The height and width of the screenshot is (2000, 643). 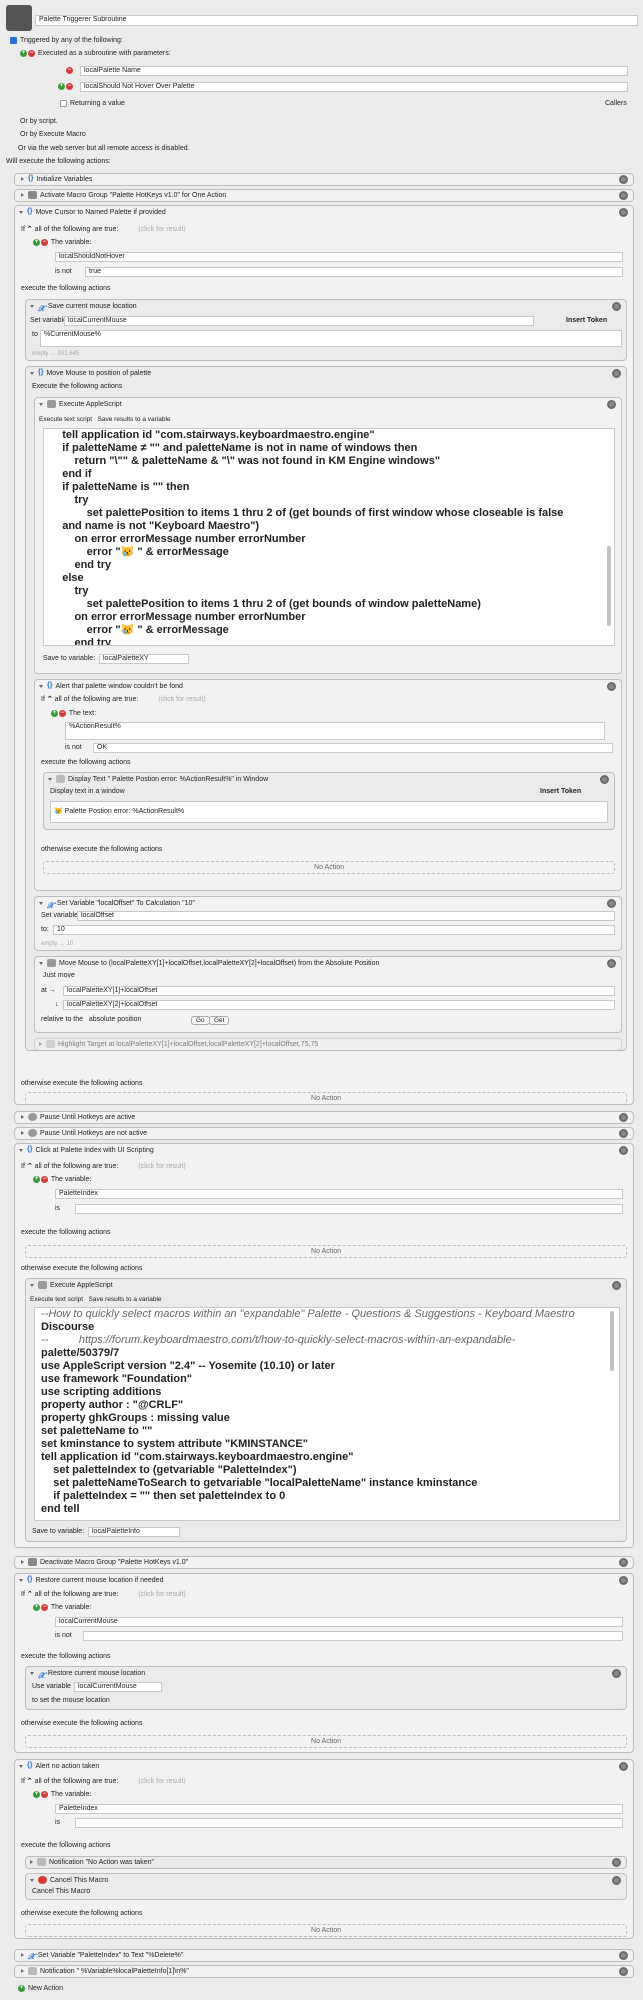 What do you see at coordinates (354, 71) in the screenshot?
I see `param-field-1: localPalette Name` at bounding box center [354, 71].